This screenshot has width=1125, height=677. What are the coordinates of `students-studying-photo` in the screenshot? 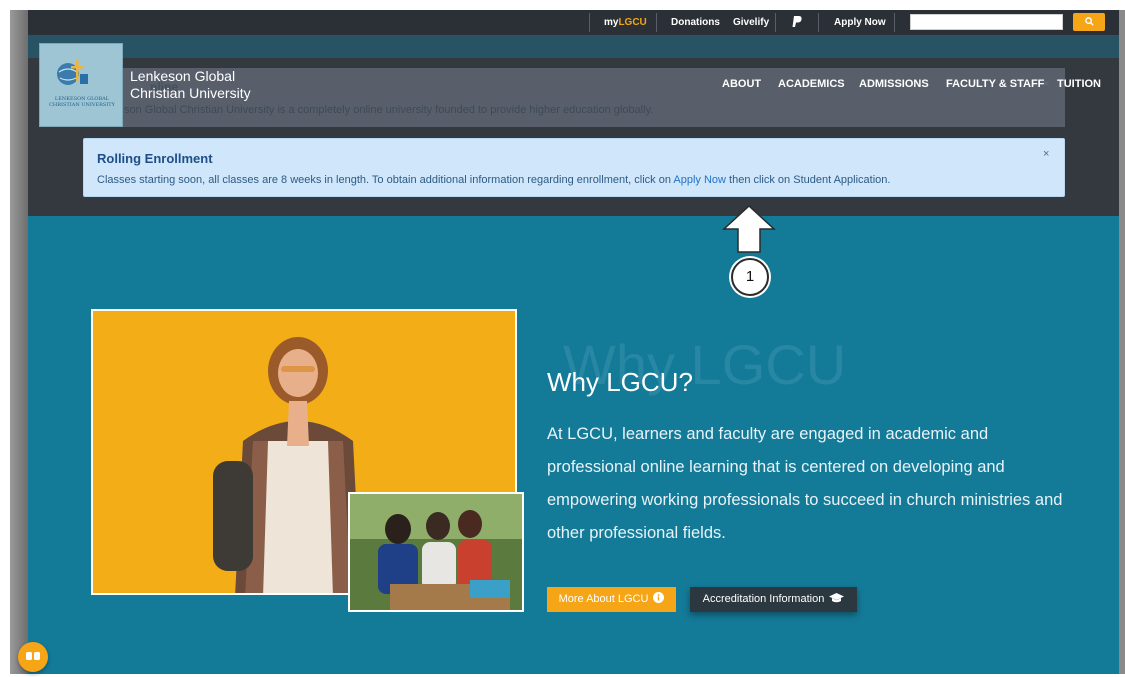 It's located at (436, 552).